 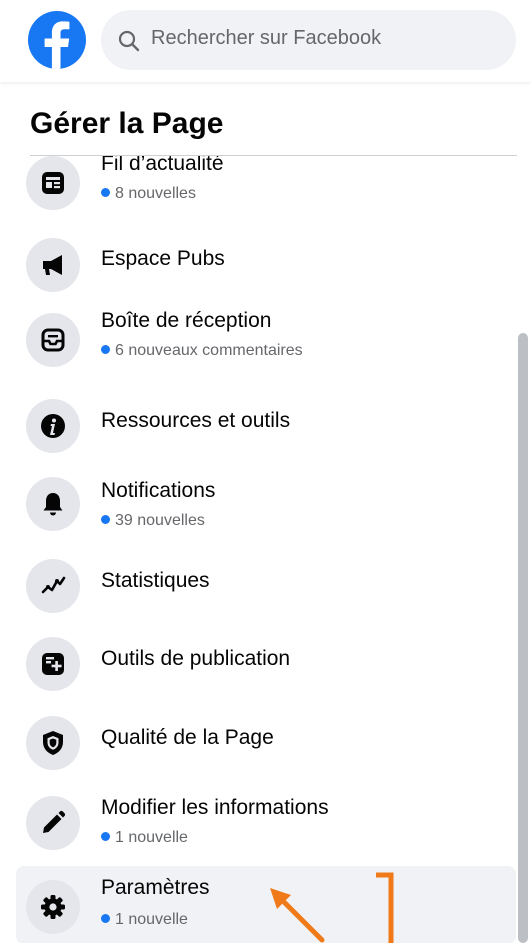 What do you see at coordinates (158, 490) in the screenshot?
I see `menu-item-label: Notifications` at bounding box center [158, 490].